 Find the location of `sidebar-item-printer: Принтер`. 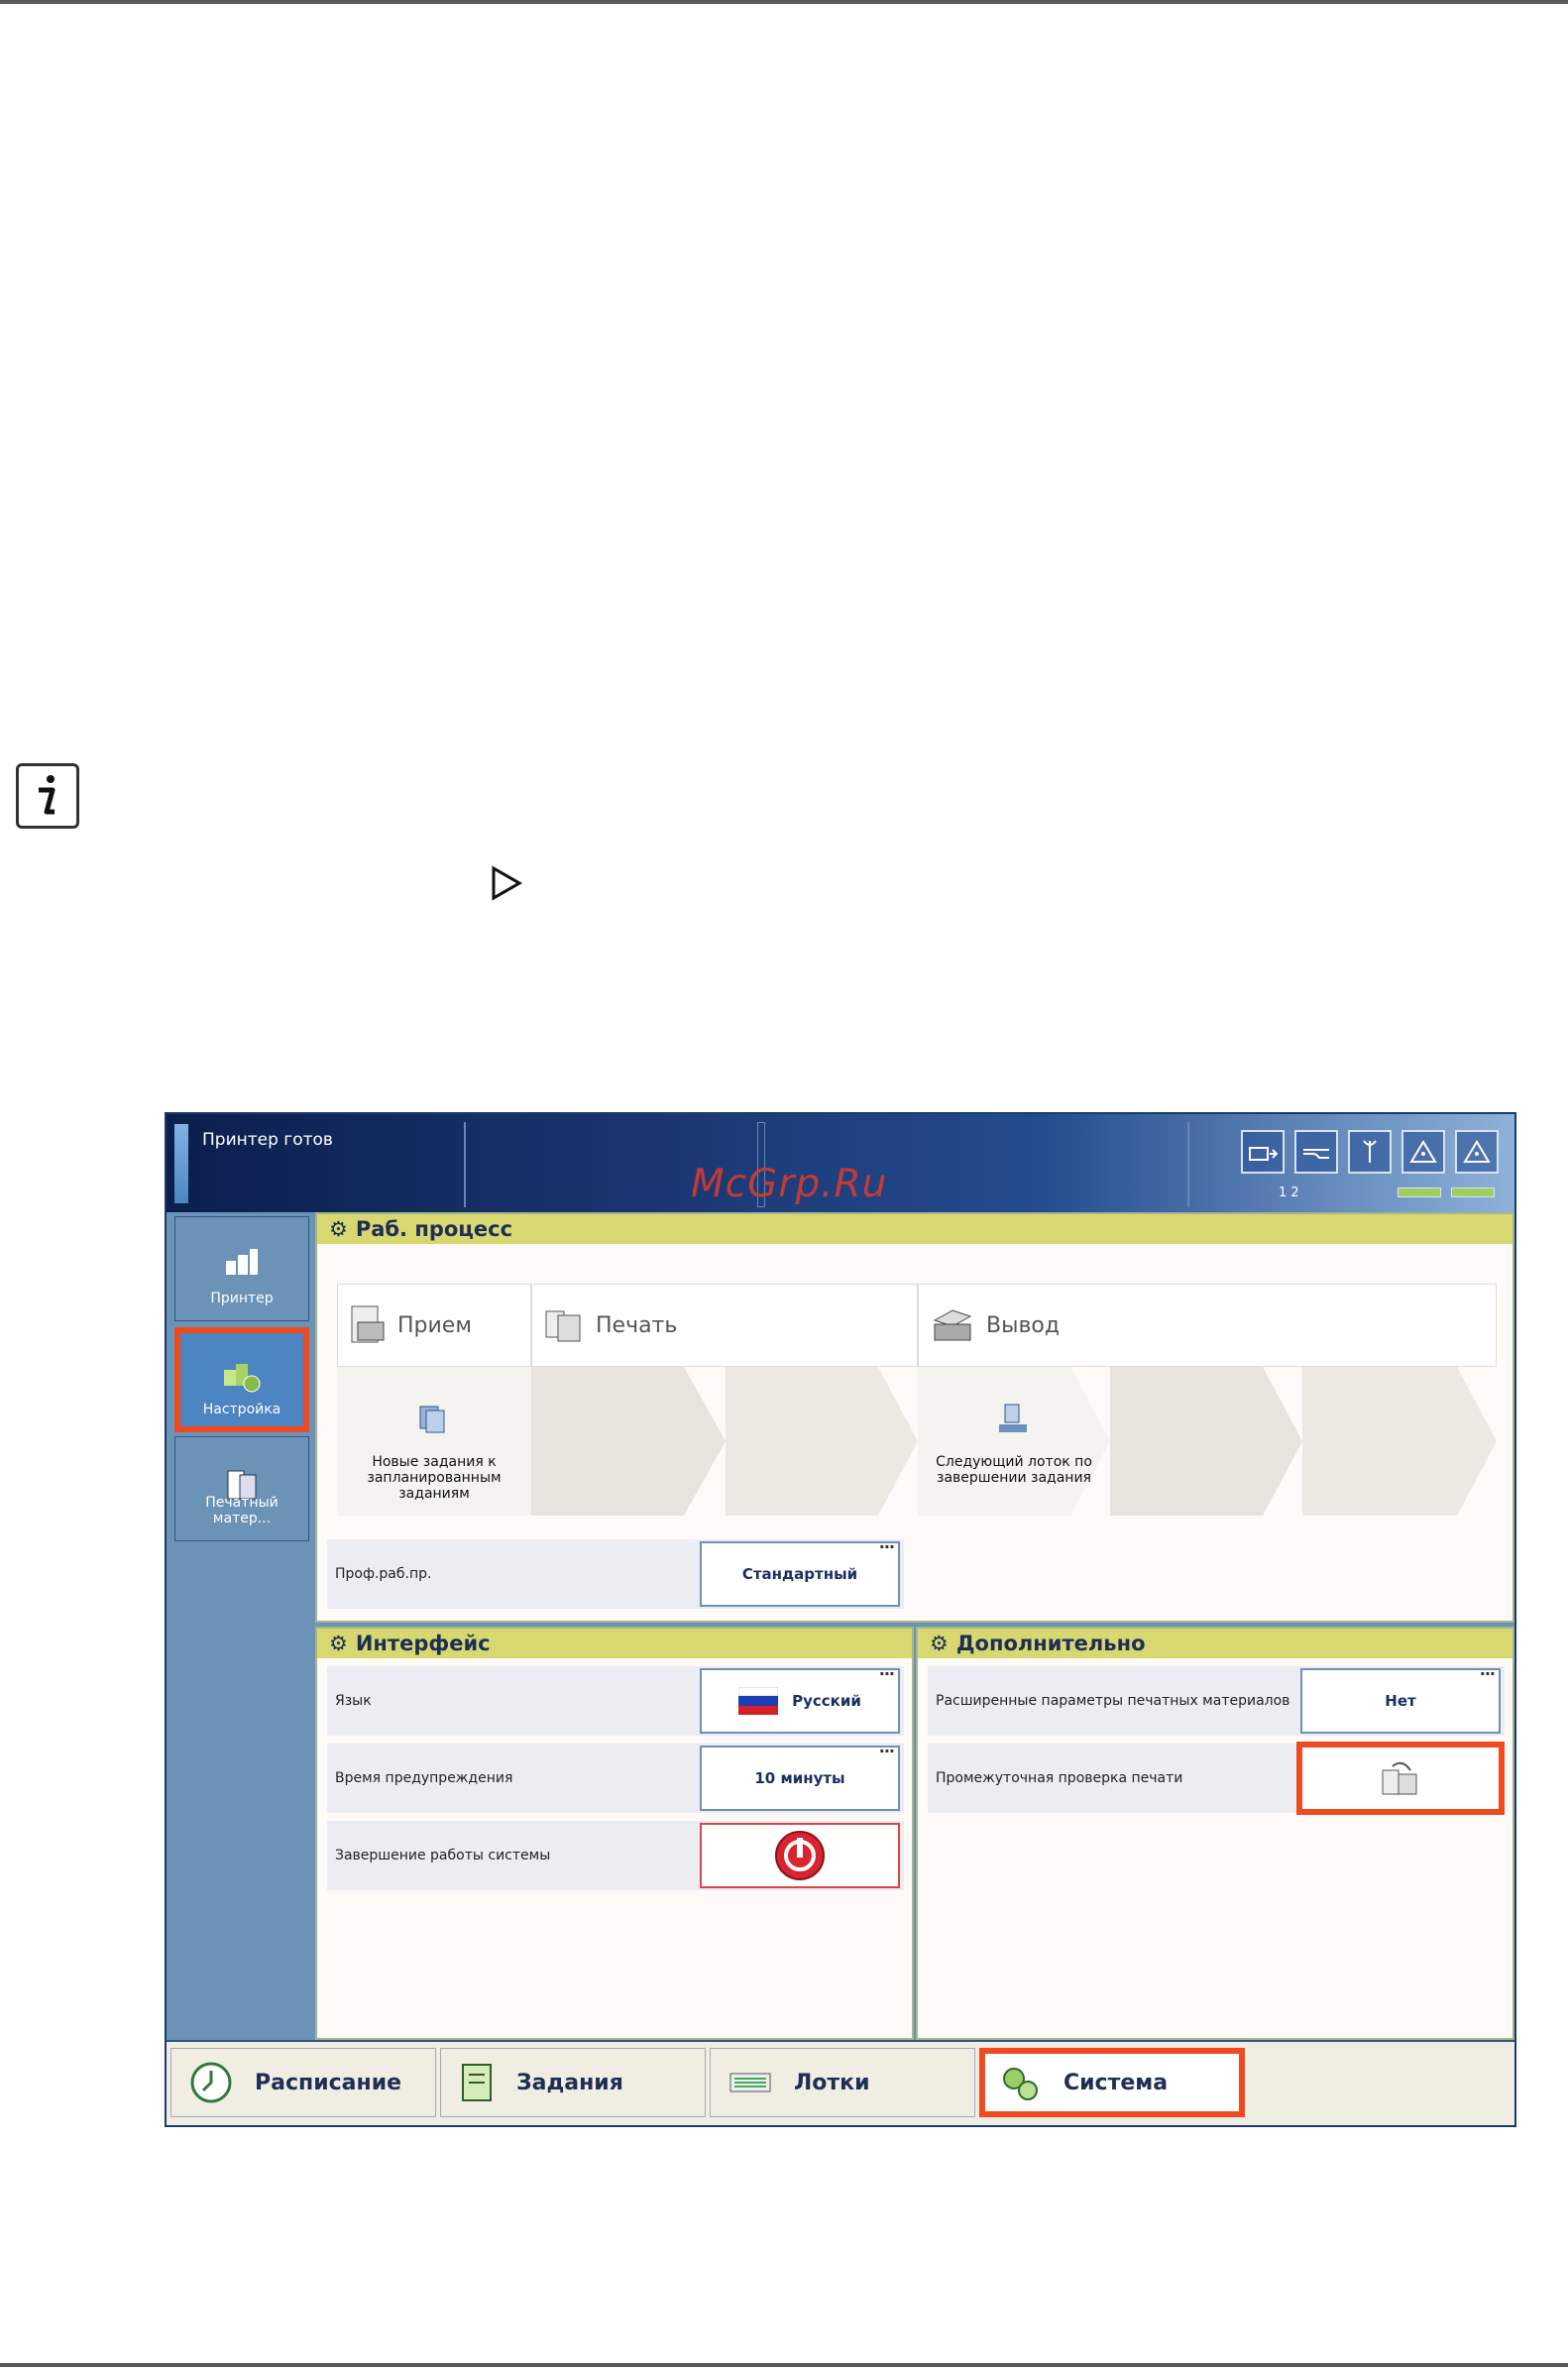

sidebar-item-printer: Принтер is located at coordinates (241, 1268).